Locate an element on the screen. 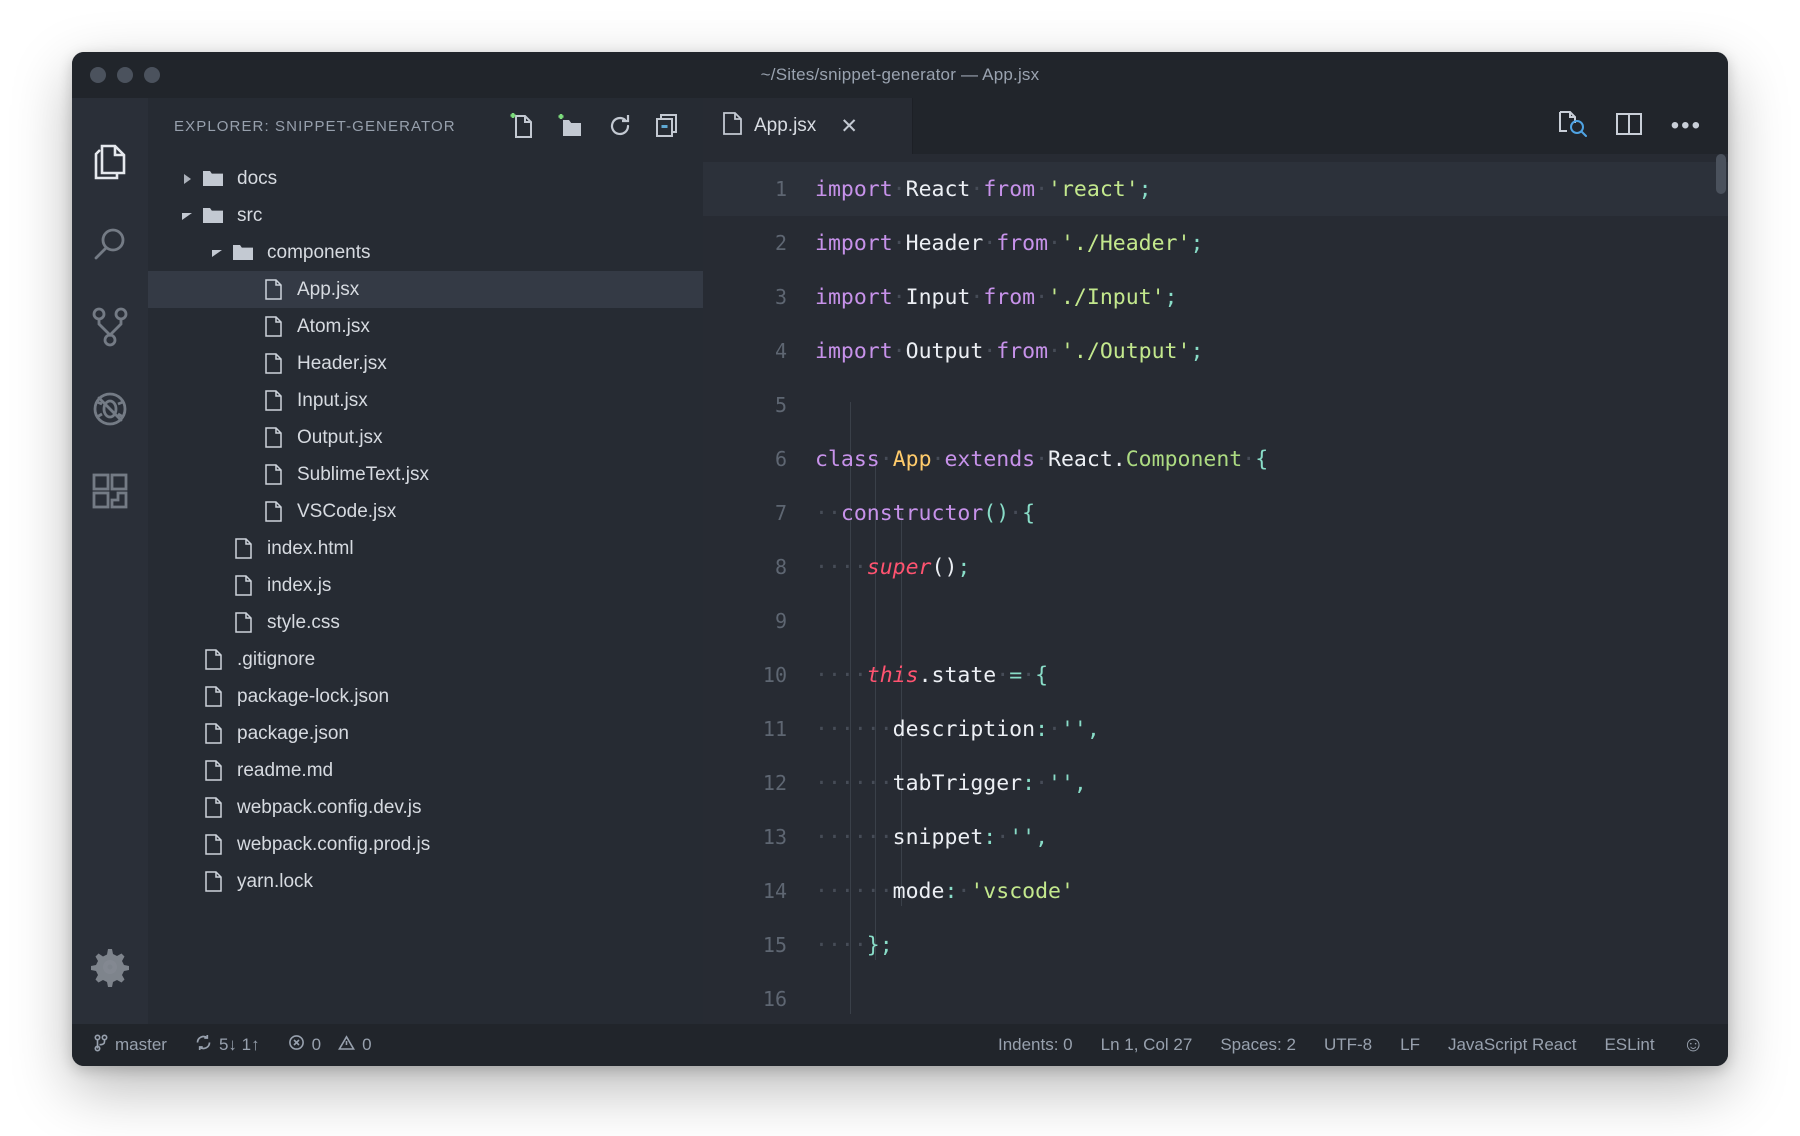 This screenshot has height=1136, width=1800. code-line: 1 import·React·from·'react'; is located at coordinates (1215, 189).